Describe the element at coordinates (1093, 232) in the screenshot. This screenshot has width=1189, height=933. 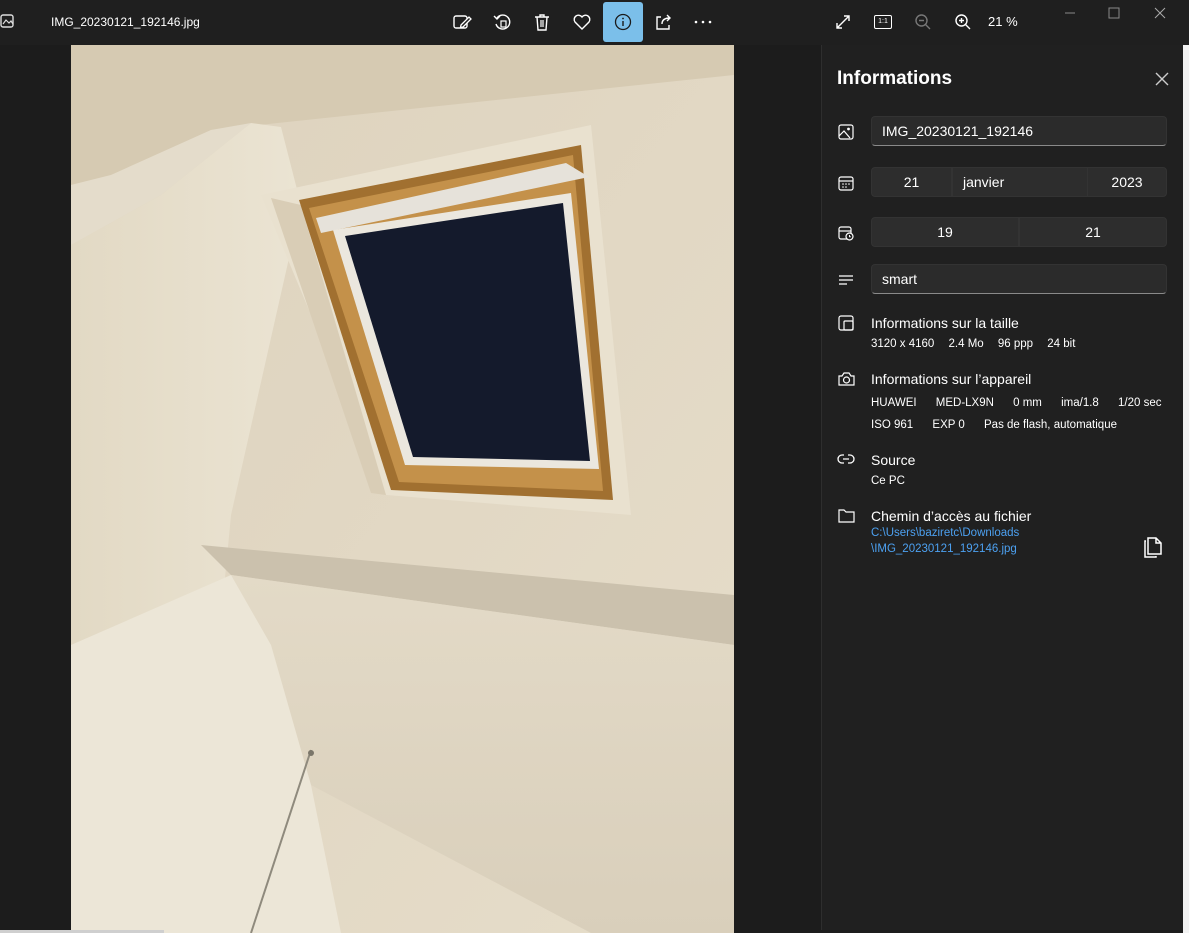
I see `time-minute-select: 21` at that location.